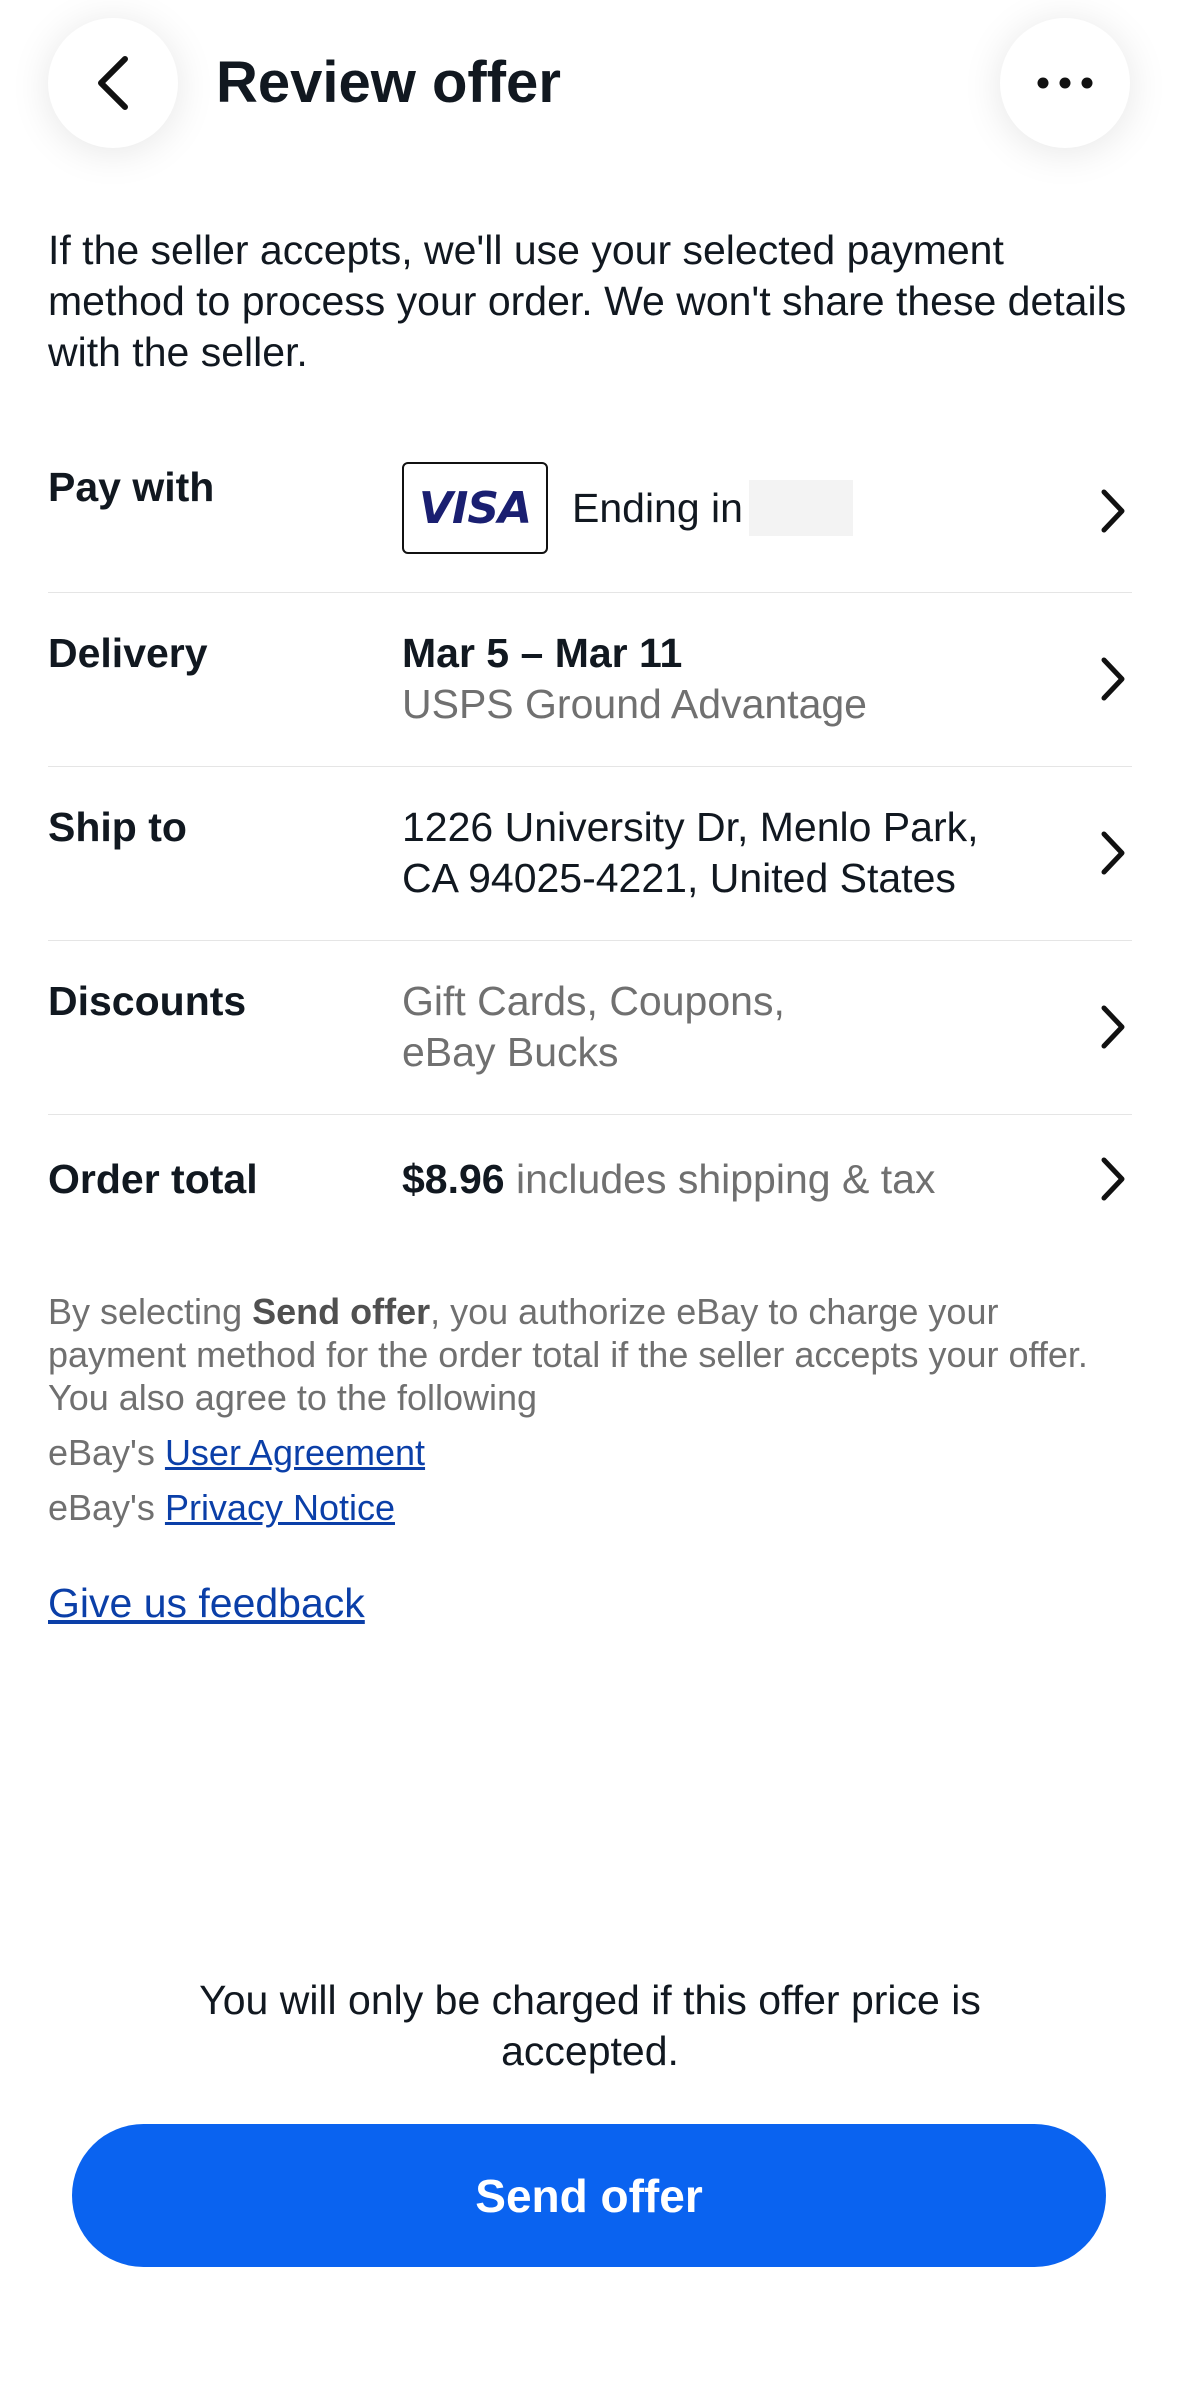  What do you see at coordinates (128, 653) in the screenshot?
I see `delivery-label: Delivery` at bounding box center [128, 653].